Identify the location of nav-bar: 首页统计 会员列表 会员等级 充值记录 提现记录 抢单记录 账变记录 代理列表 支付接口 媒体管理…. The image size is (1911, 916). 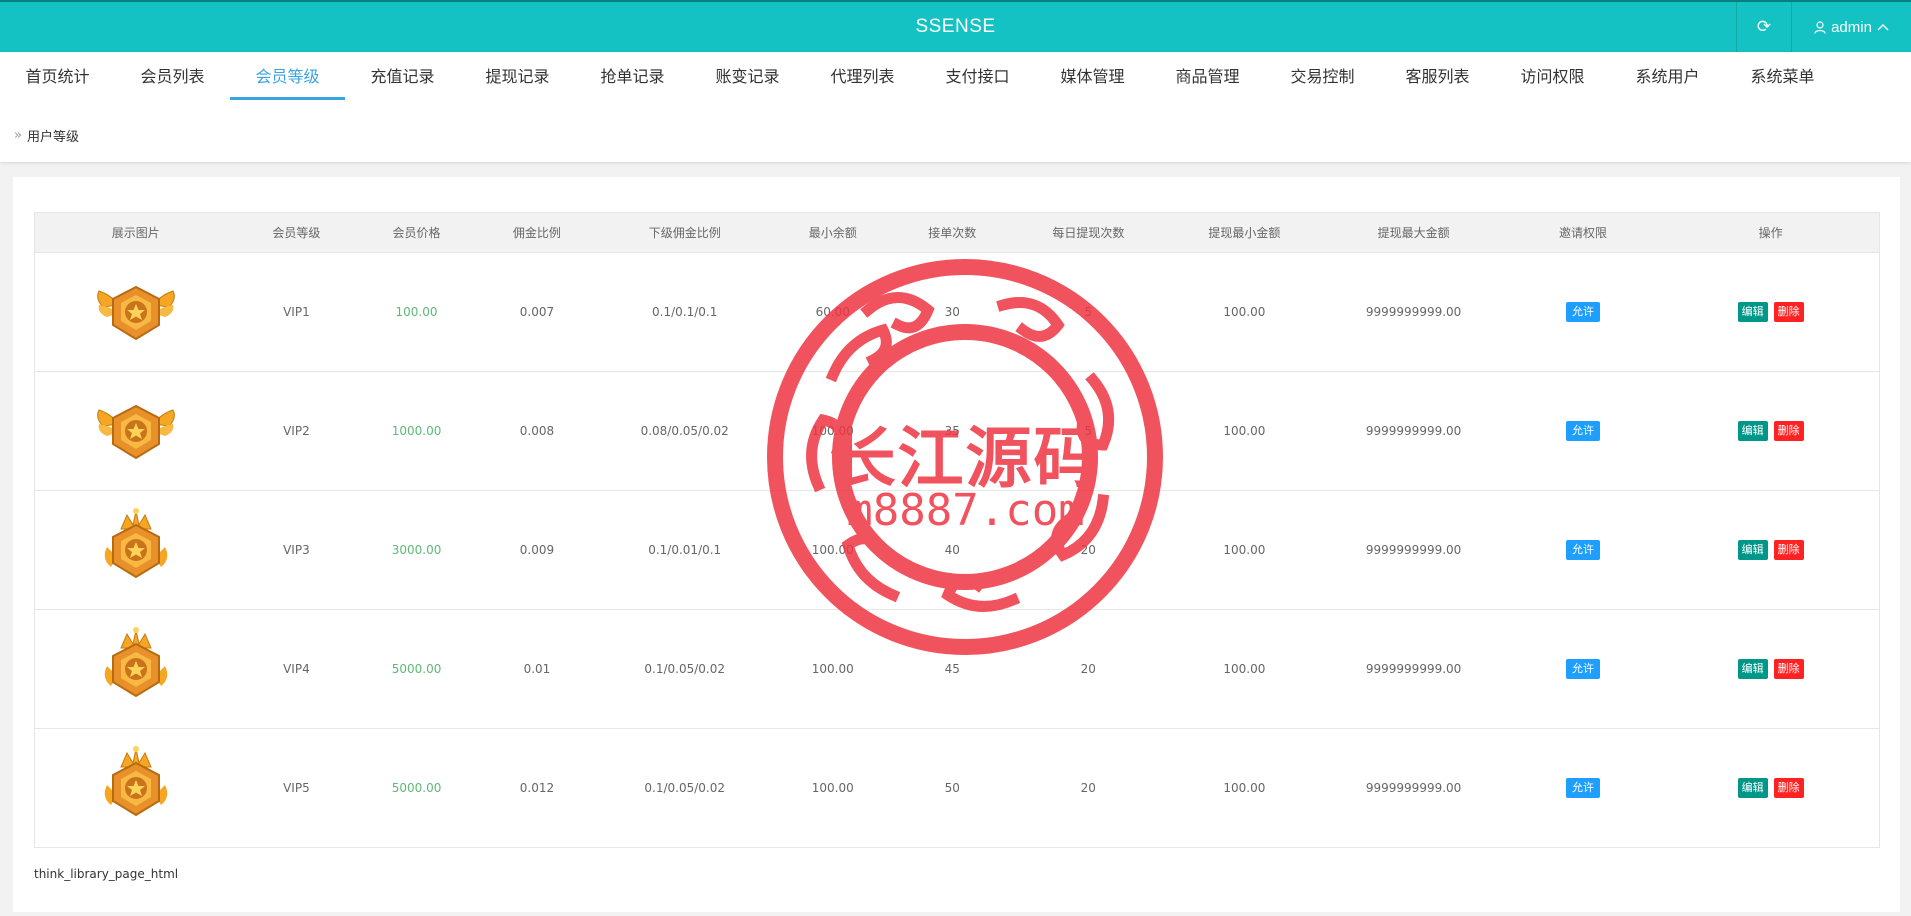
(955, 107).